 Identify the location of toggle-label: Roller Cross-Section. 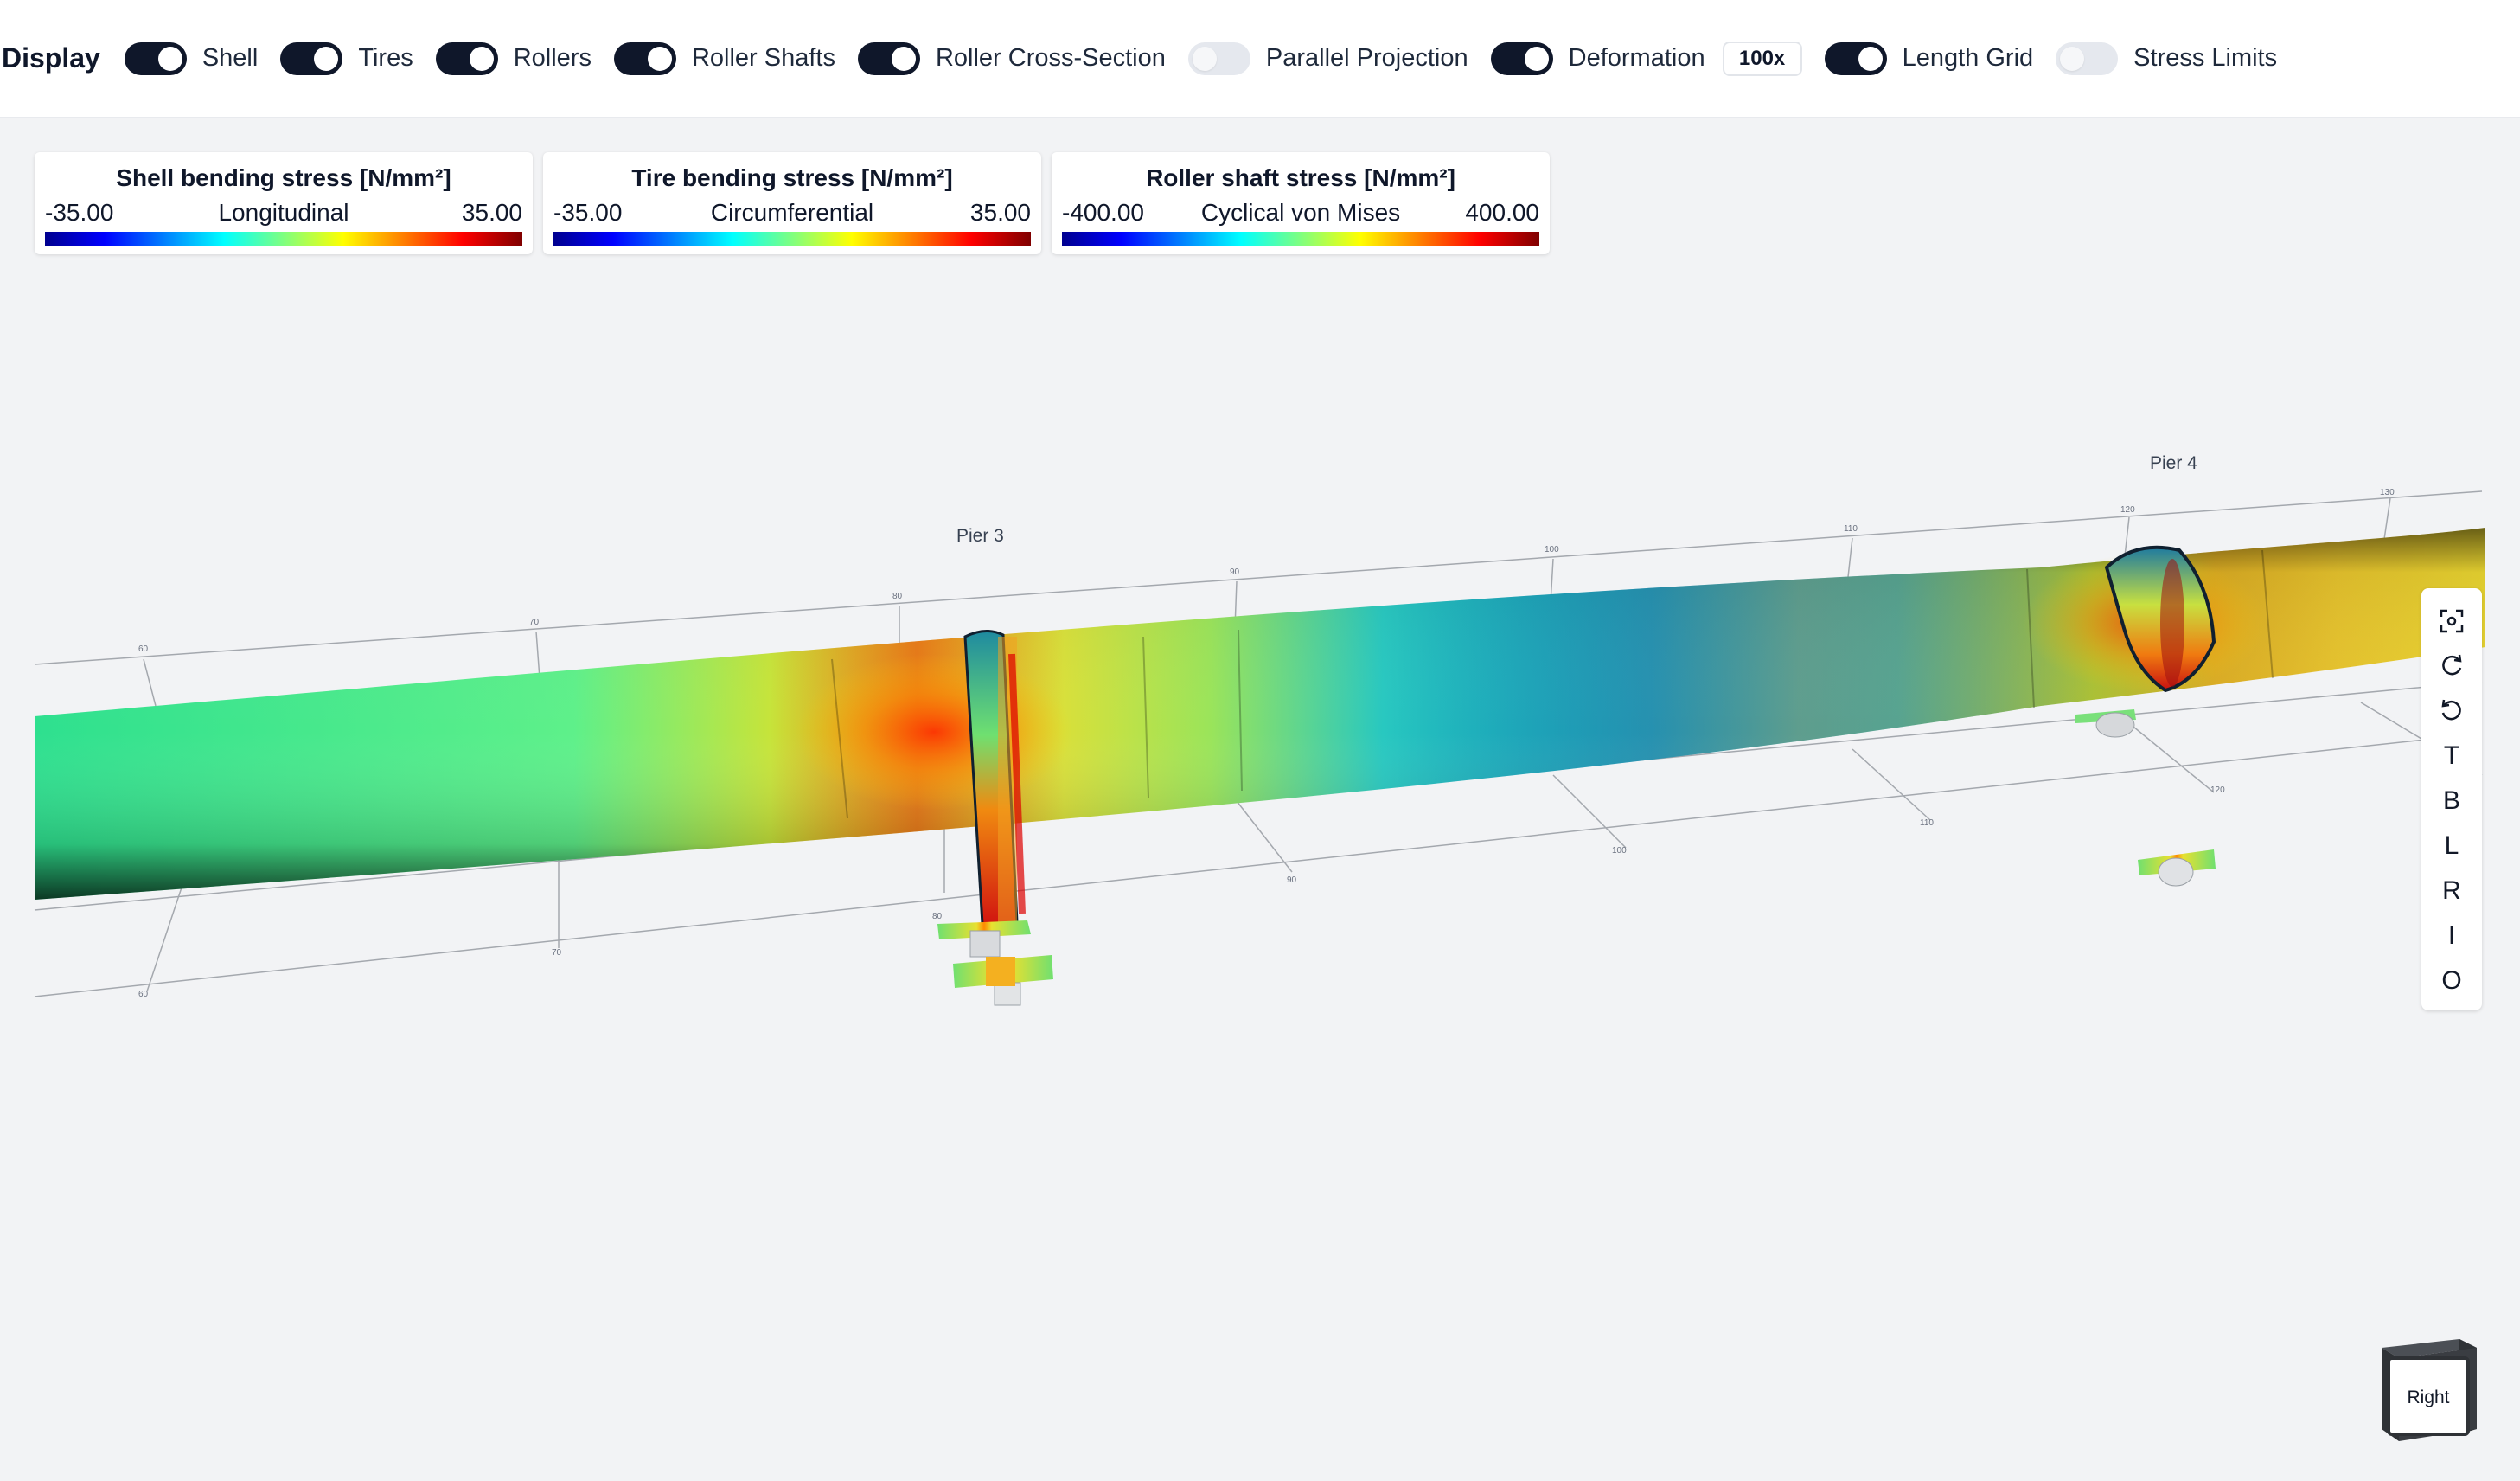
(1050, 58).